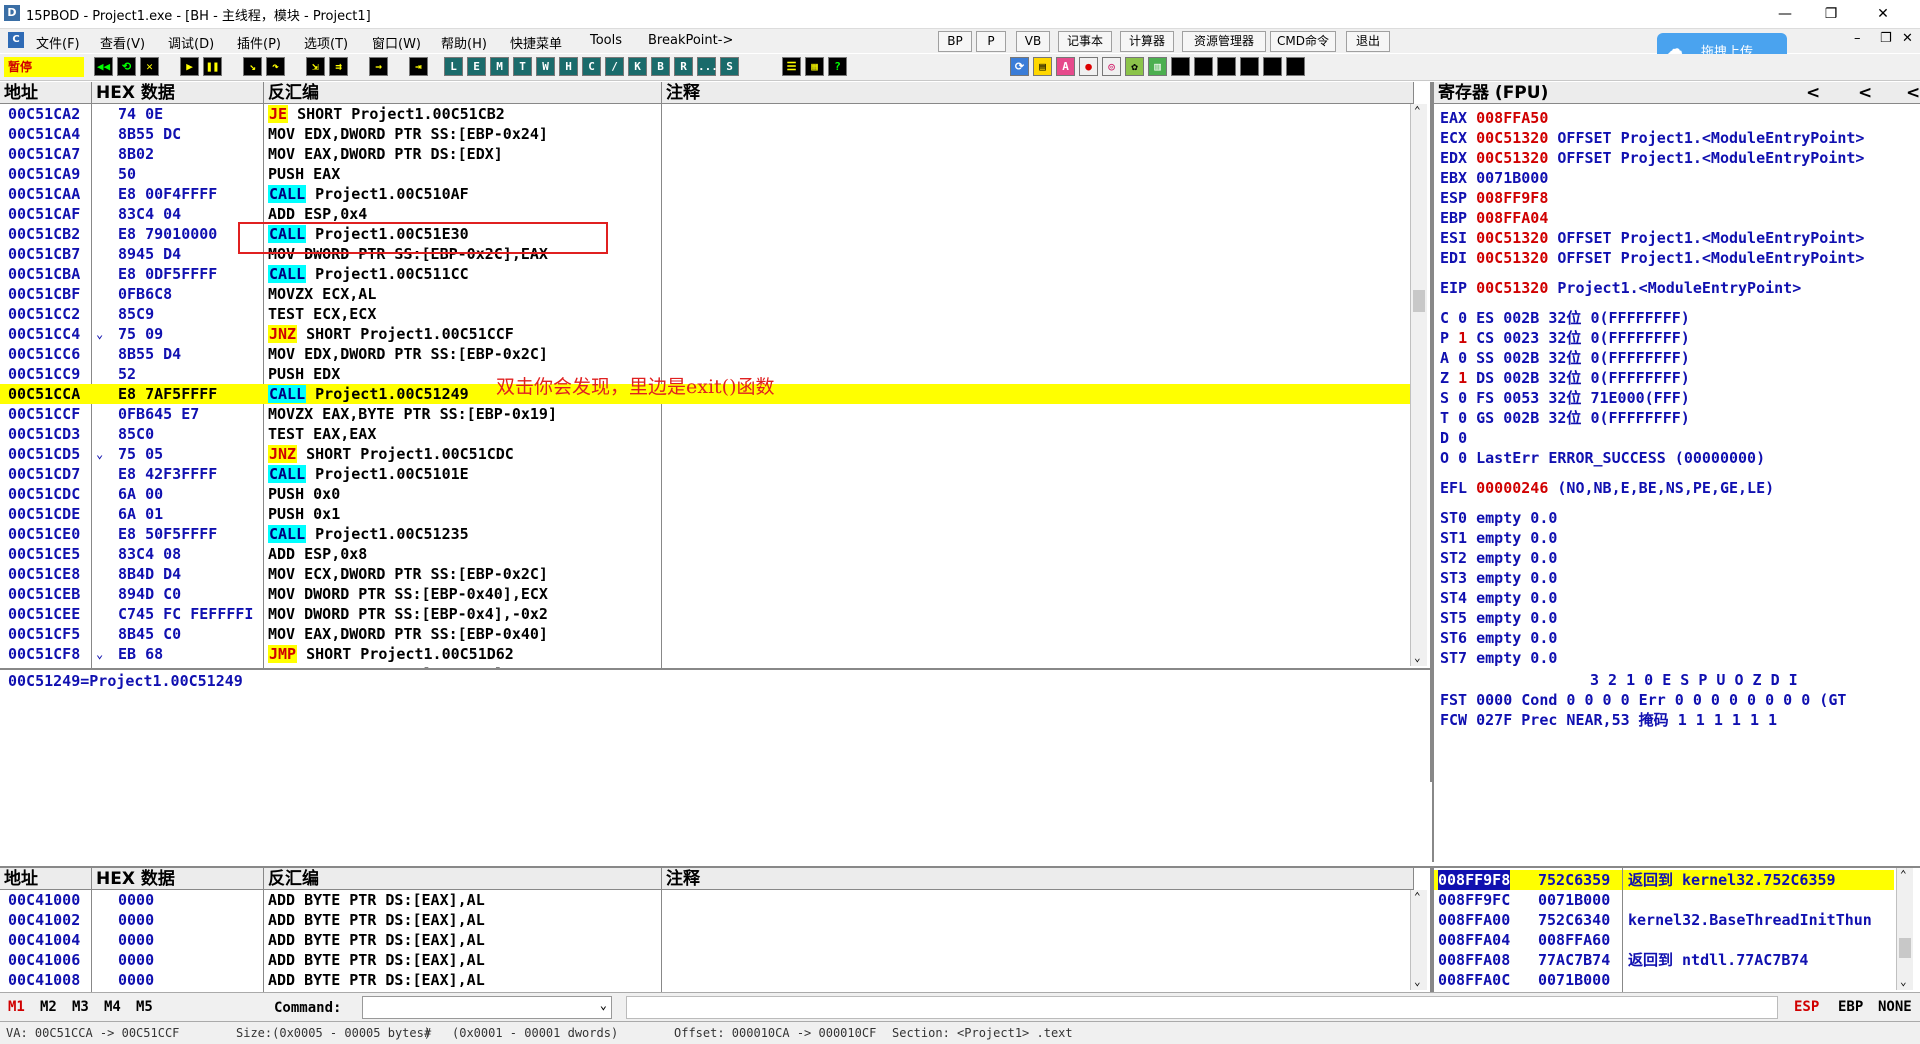 The width and height of the screenshot is (1920, 1044). I want to click on dump-scrollbar: ⌃ ⌄, so click(1418, 940).